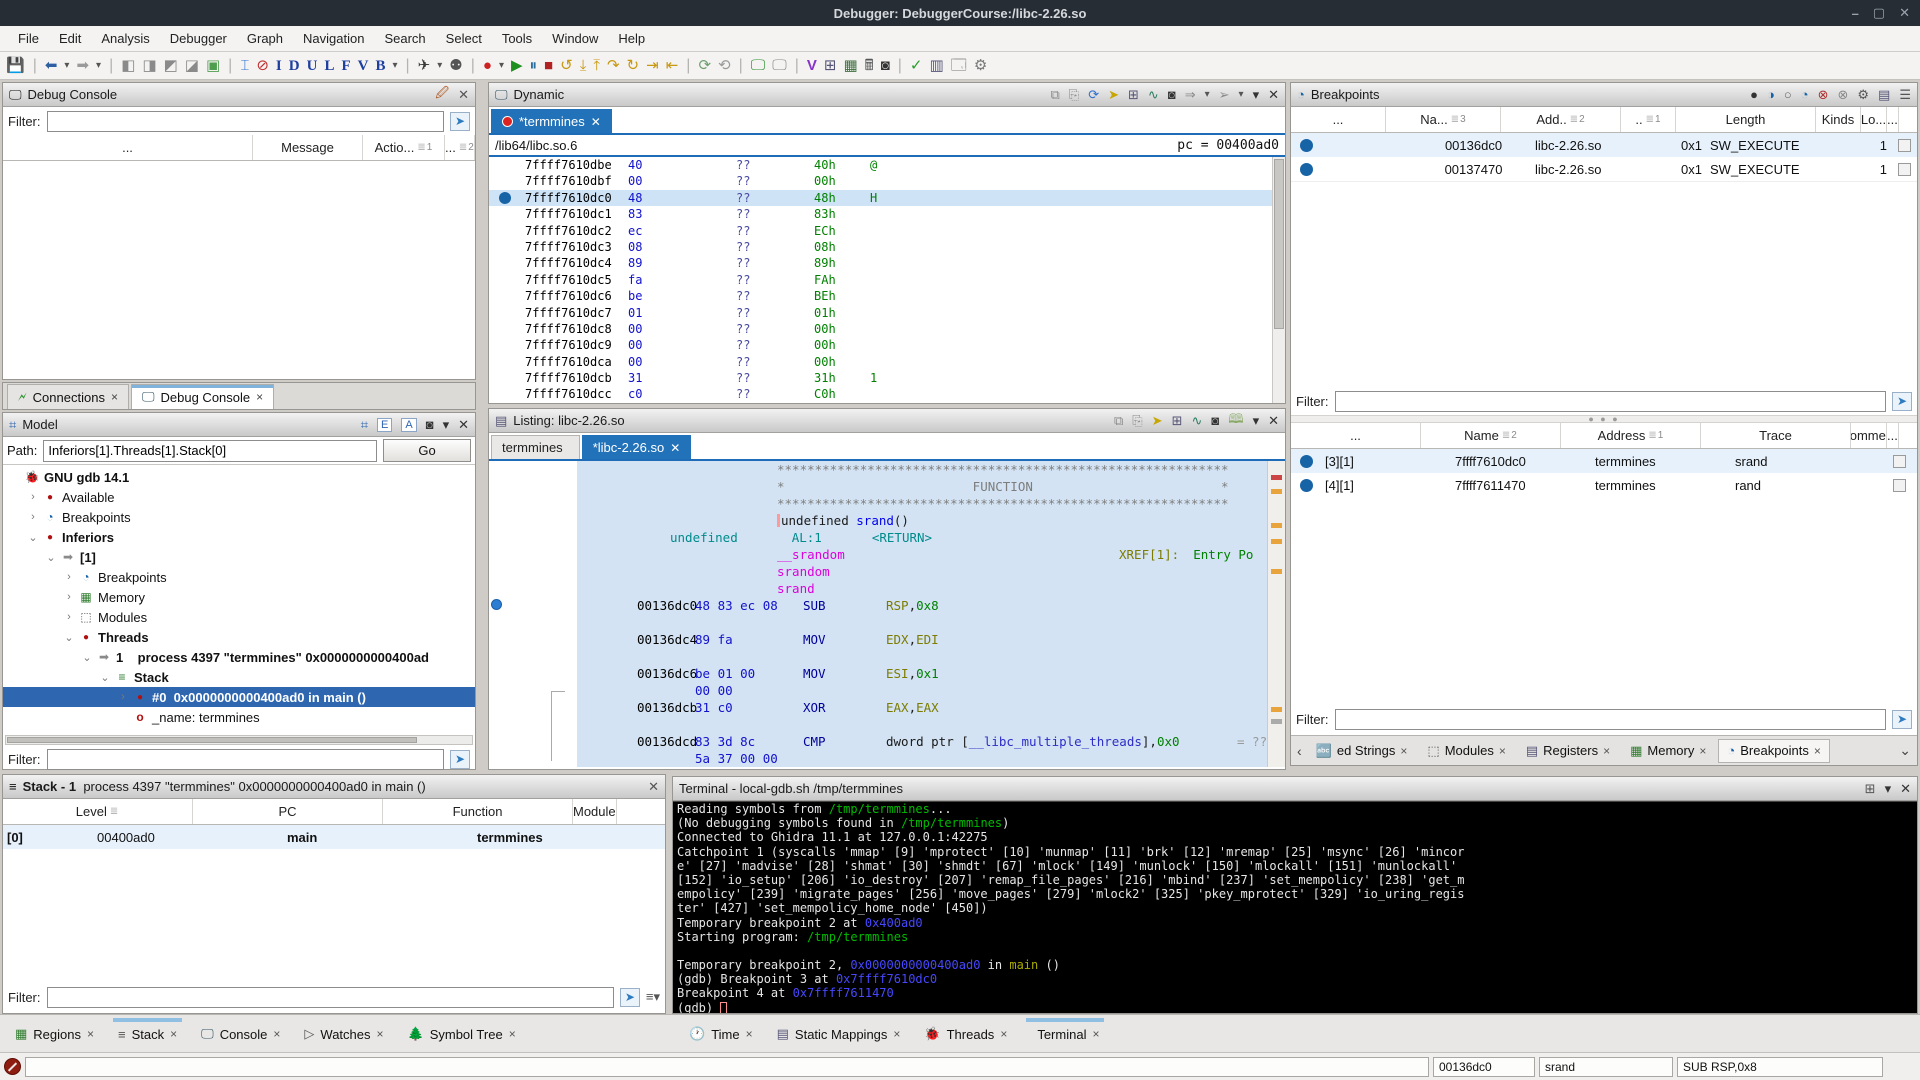 This screenshot has height=1080, width=1920. I want to click on tab-time: 🕐 Time ×, so click(721, 1034).